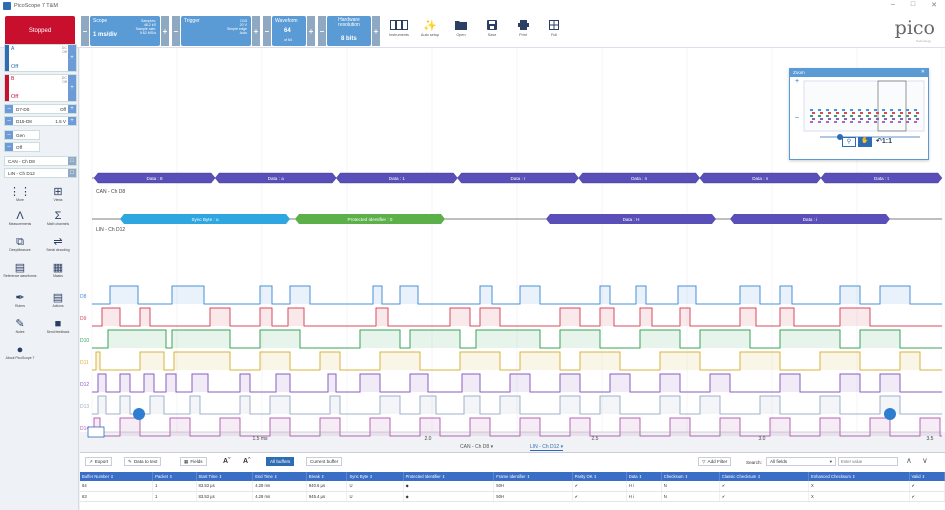  I want to click on digital-port-d7-d0: – D7-D0 Off +, so click(40, 109).